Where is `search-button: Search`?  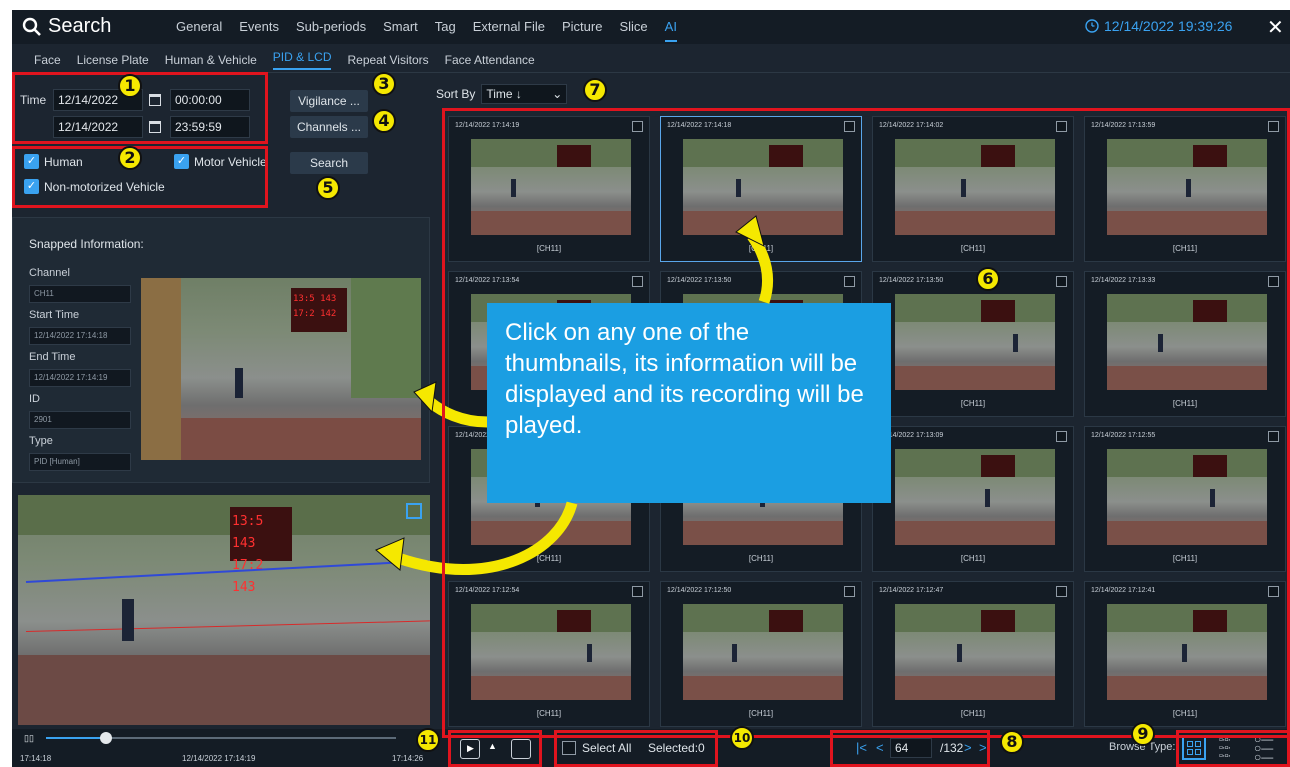 search-button: Search is located at coordinates (329, 163).